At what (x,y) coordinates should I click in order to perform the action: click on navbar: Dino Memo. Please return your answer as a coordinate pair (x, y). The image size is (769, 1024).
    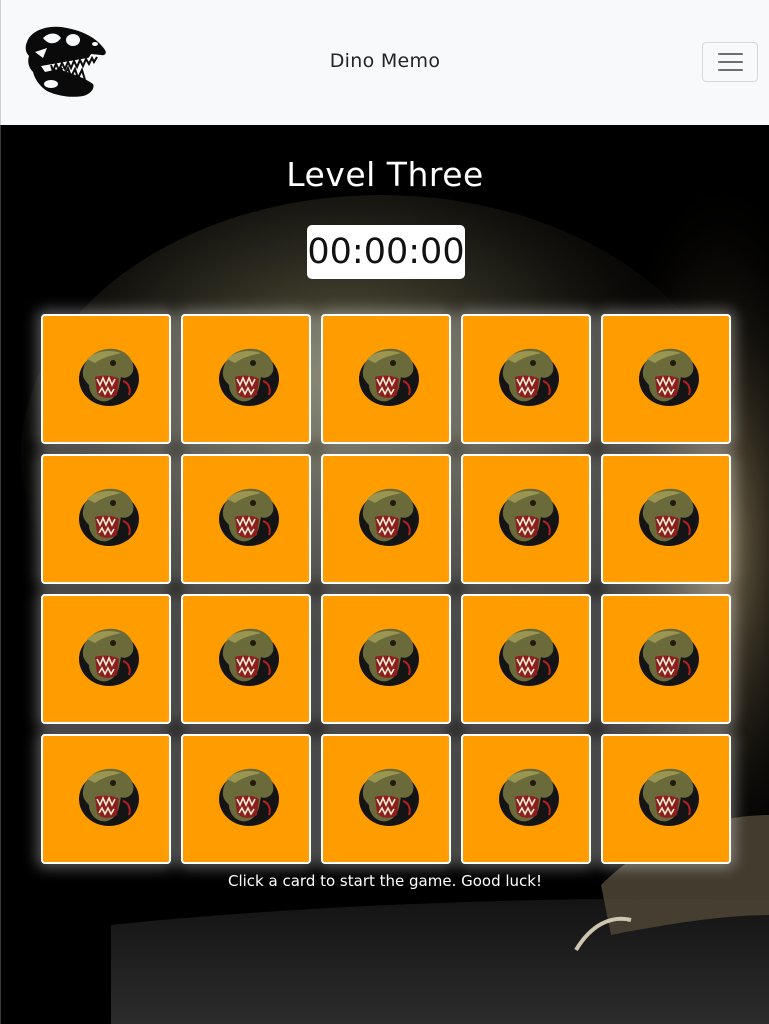
    Looking at the image, I should click on (384, 62).